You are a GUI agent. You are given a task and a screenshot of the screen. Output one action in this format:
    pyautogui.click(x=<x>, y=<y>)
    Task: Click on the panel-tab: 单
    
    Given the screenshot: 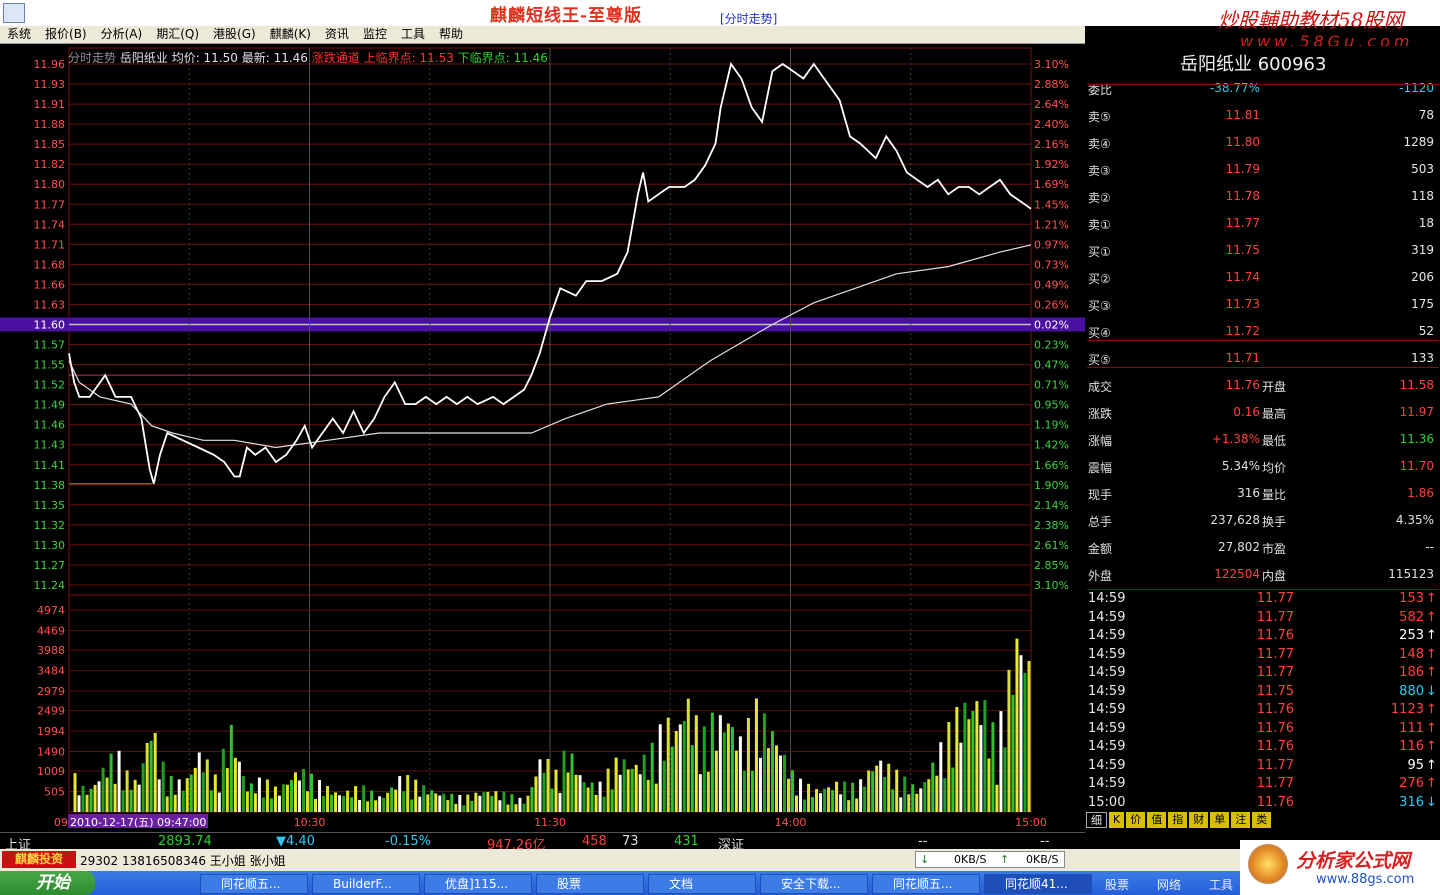 What is the action you would take?
    pyautogui.click(x=1220, y=820)
    